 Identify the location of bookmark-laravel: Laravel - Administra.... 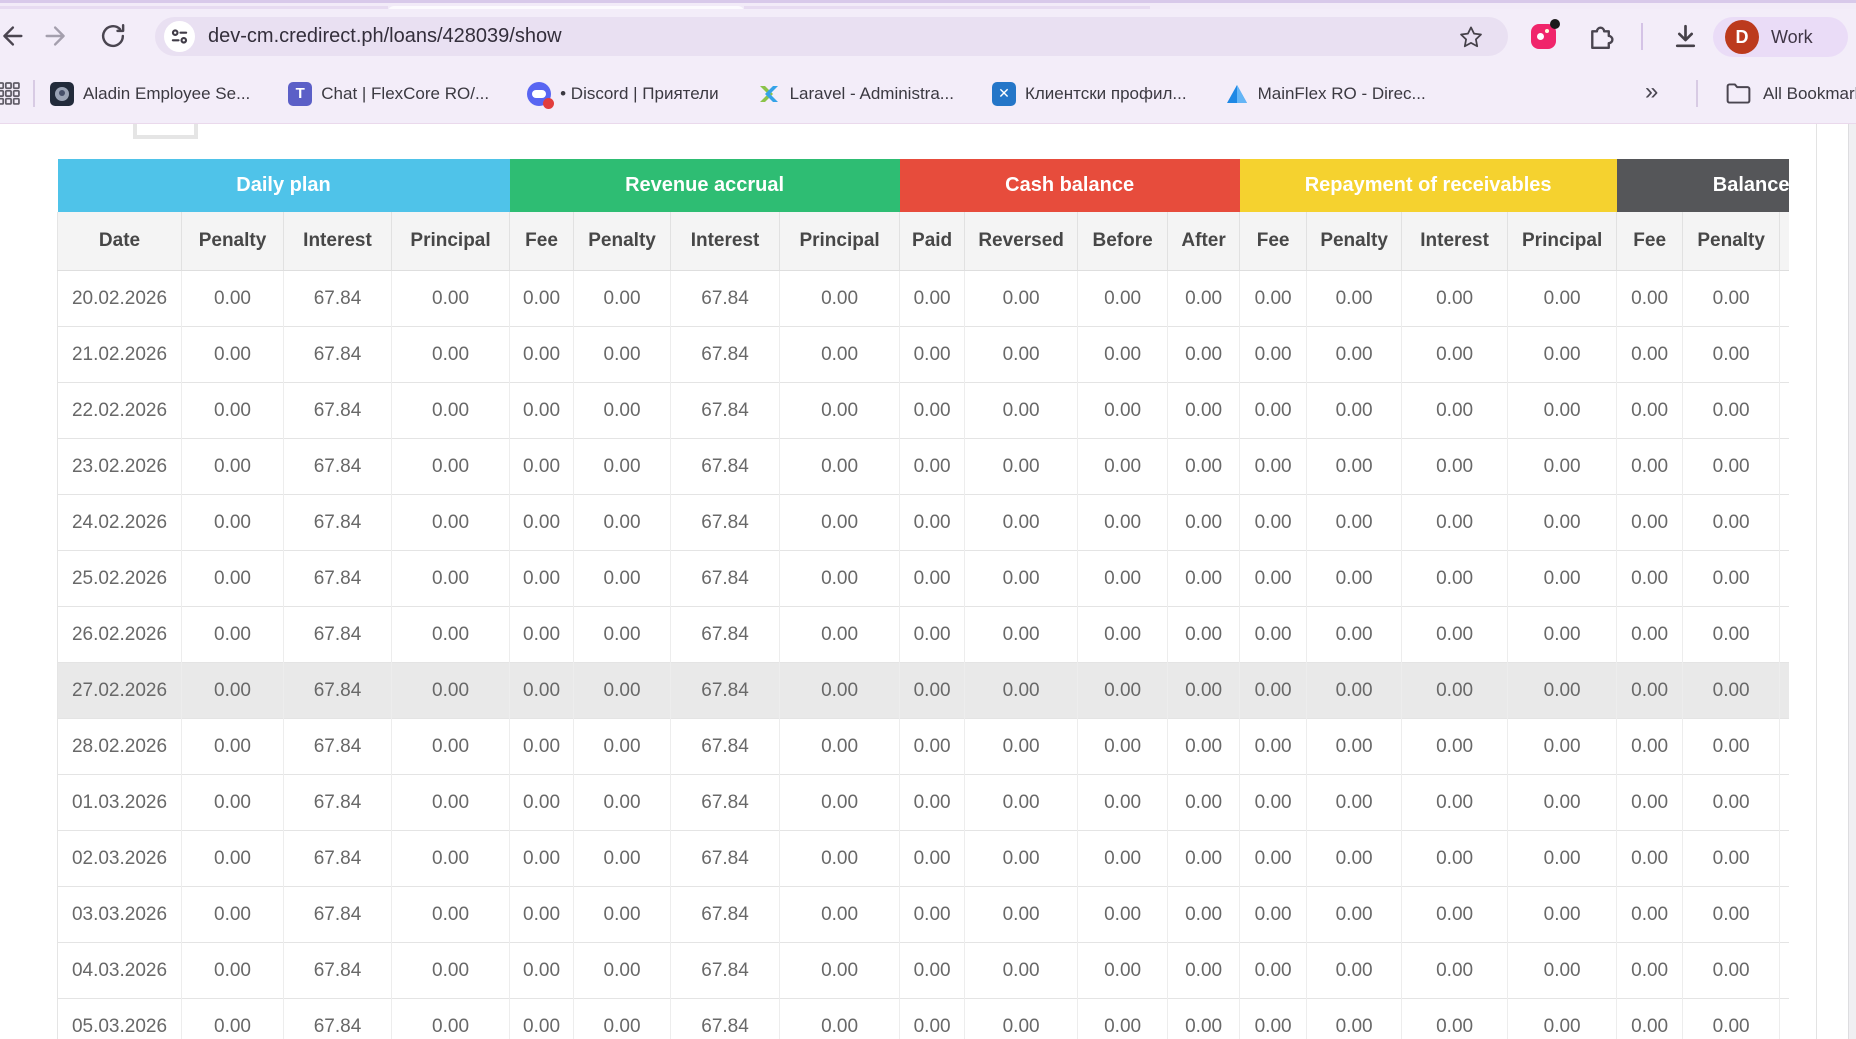
(855, 94).